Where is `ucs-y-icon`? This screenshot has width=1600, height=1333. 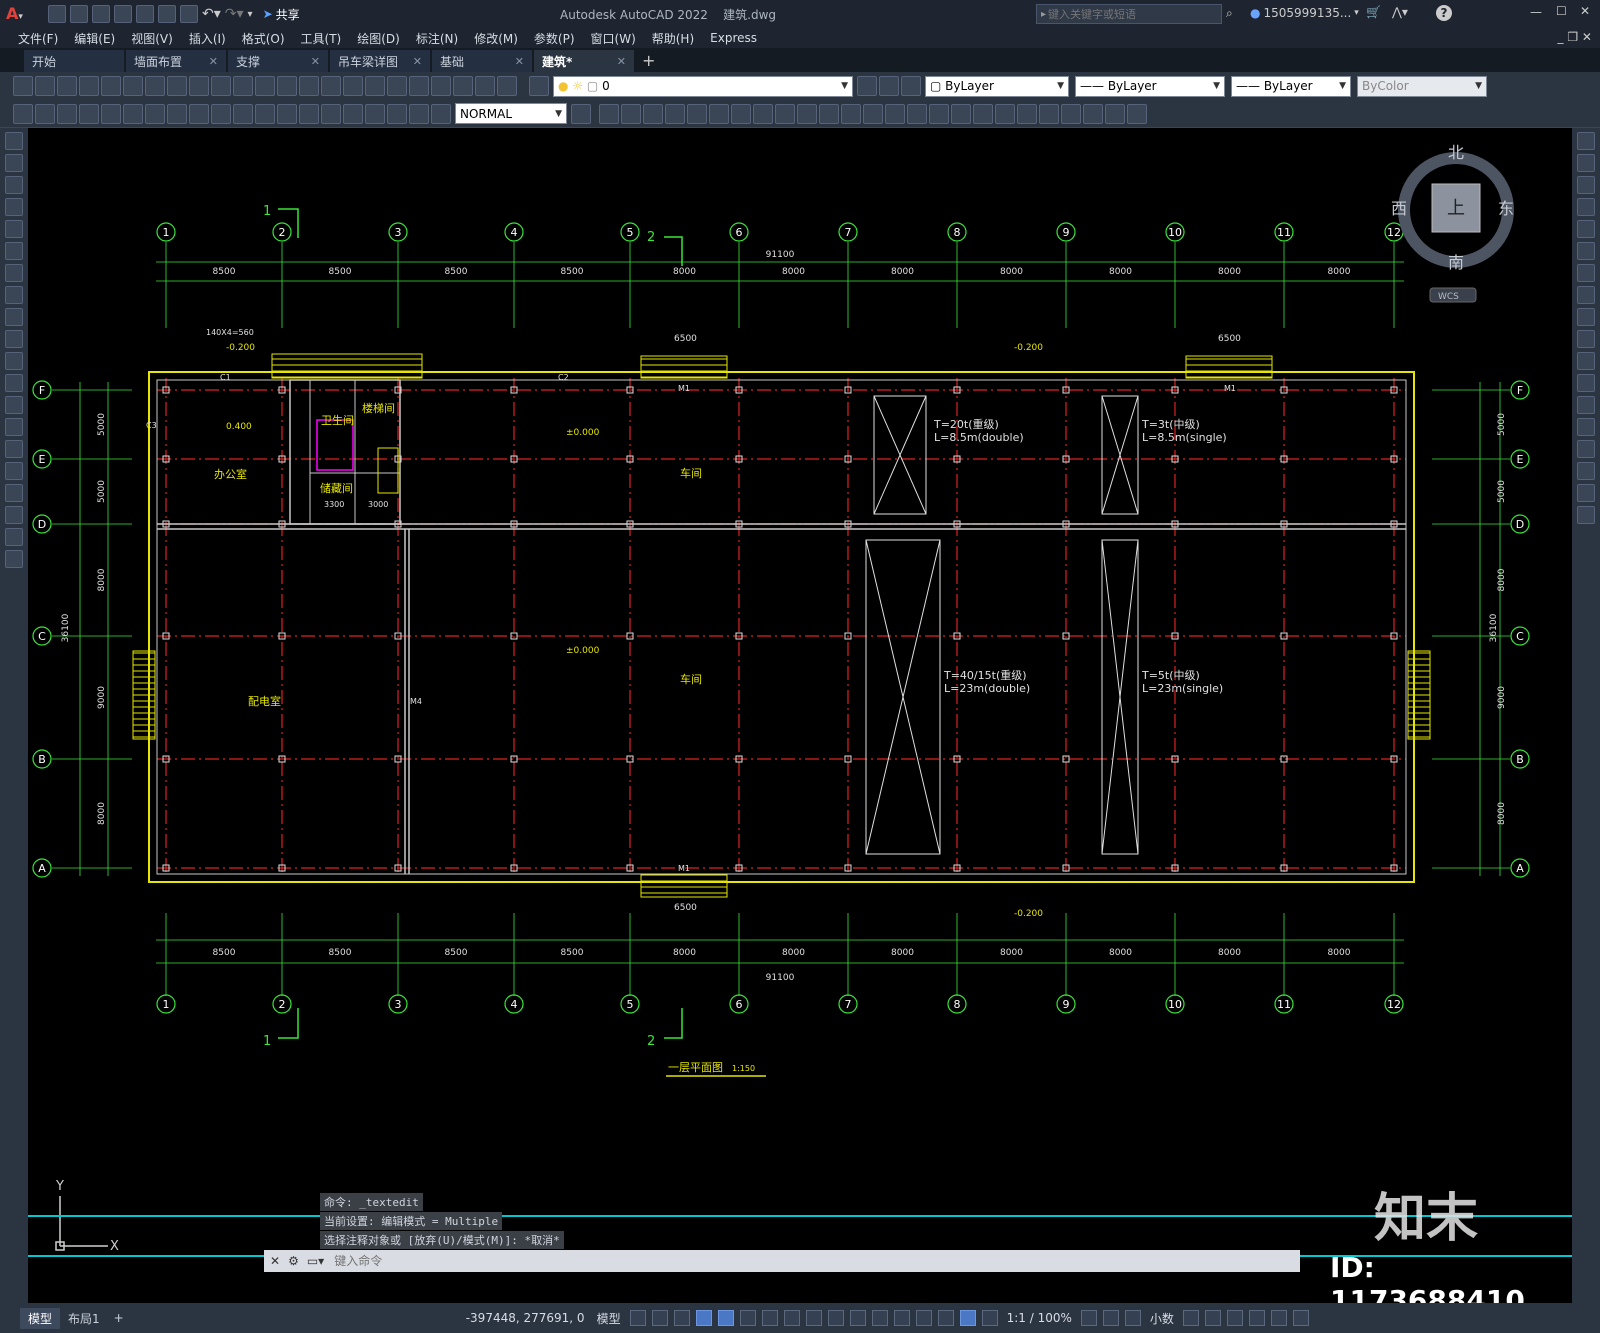 ucs-y-icon is located at coordinates (895, 113).